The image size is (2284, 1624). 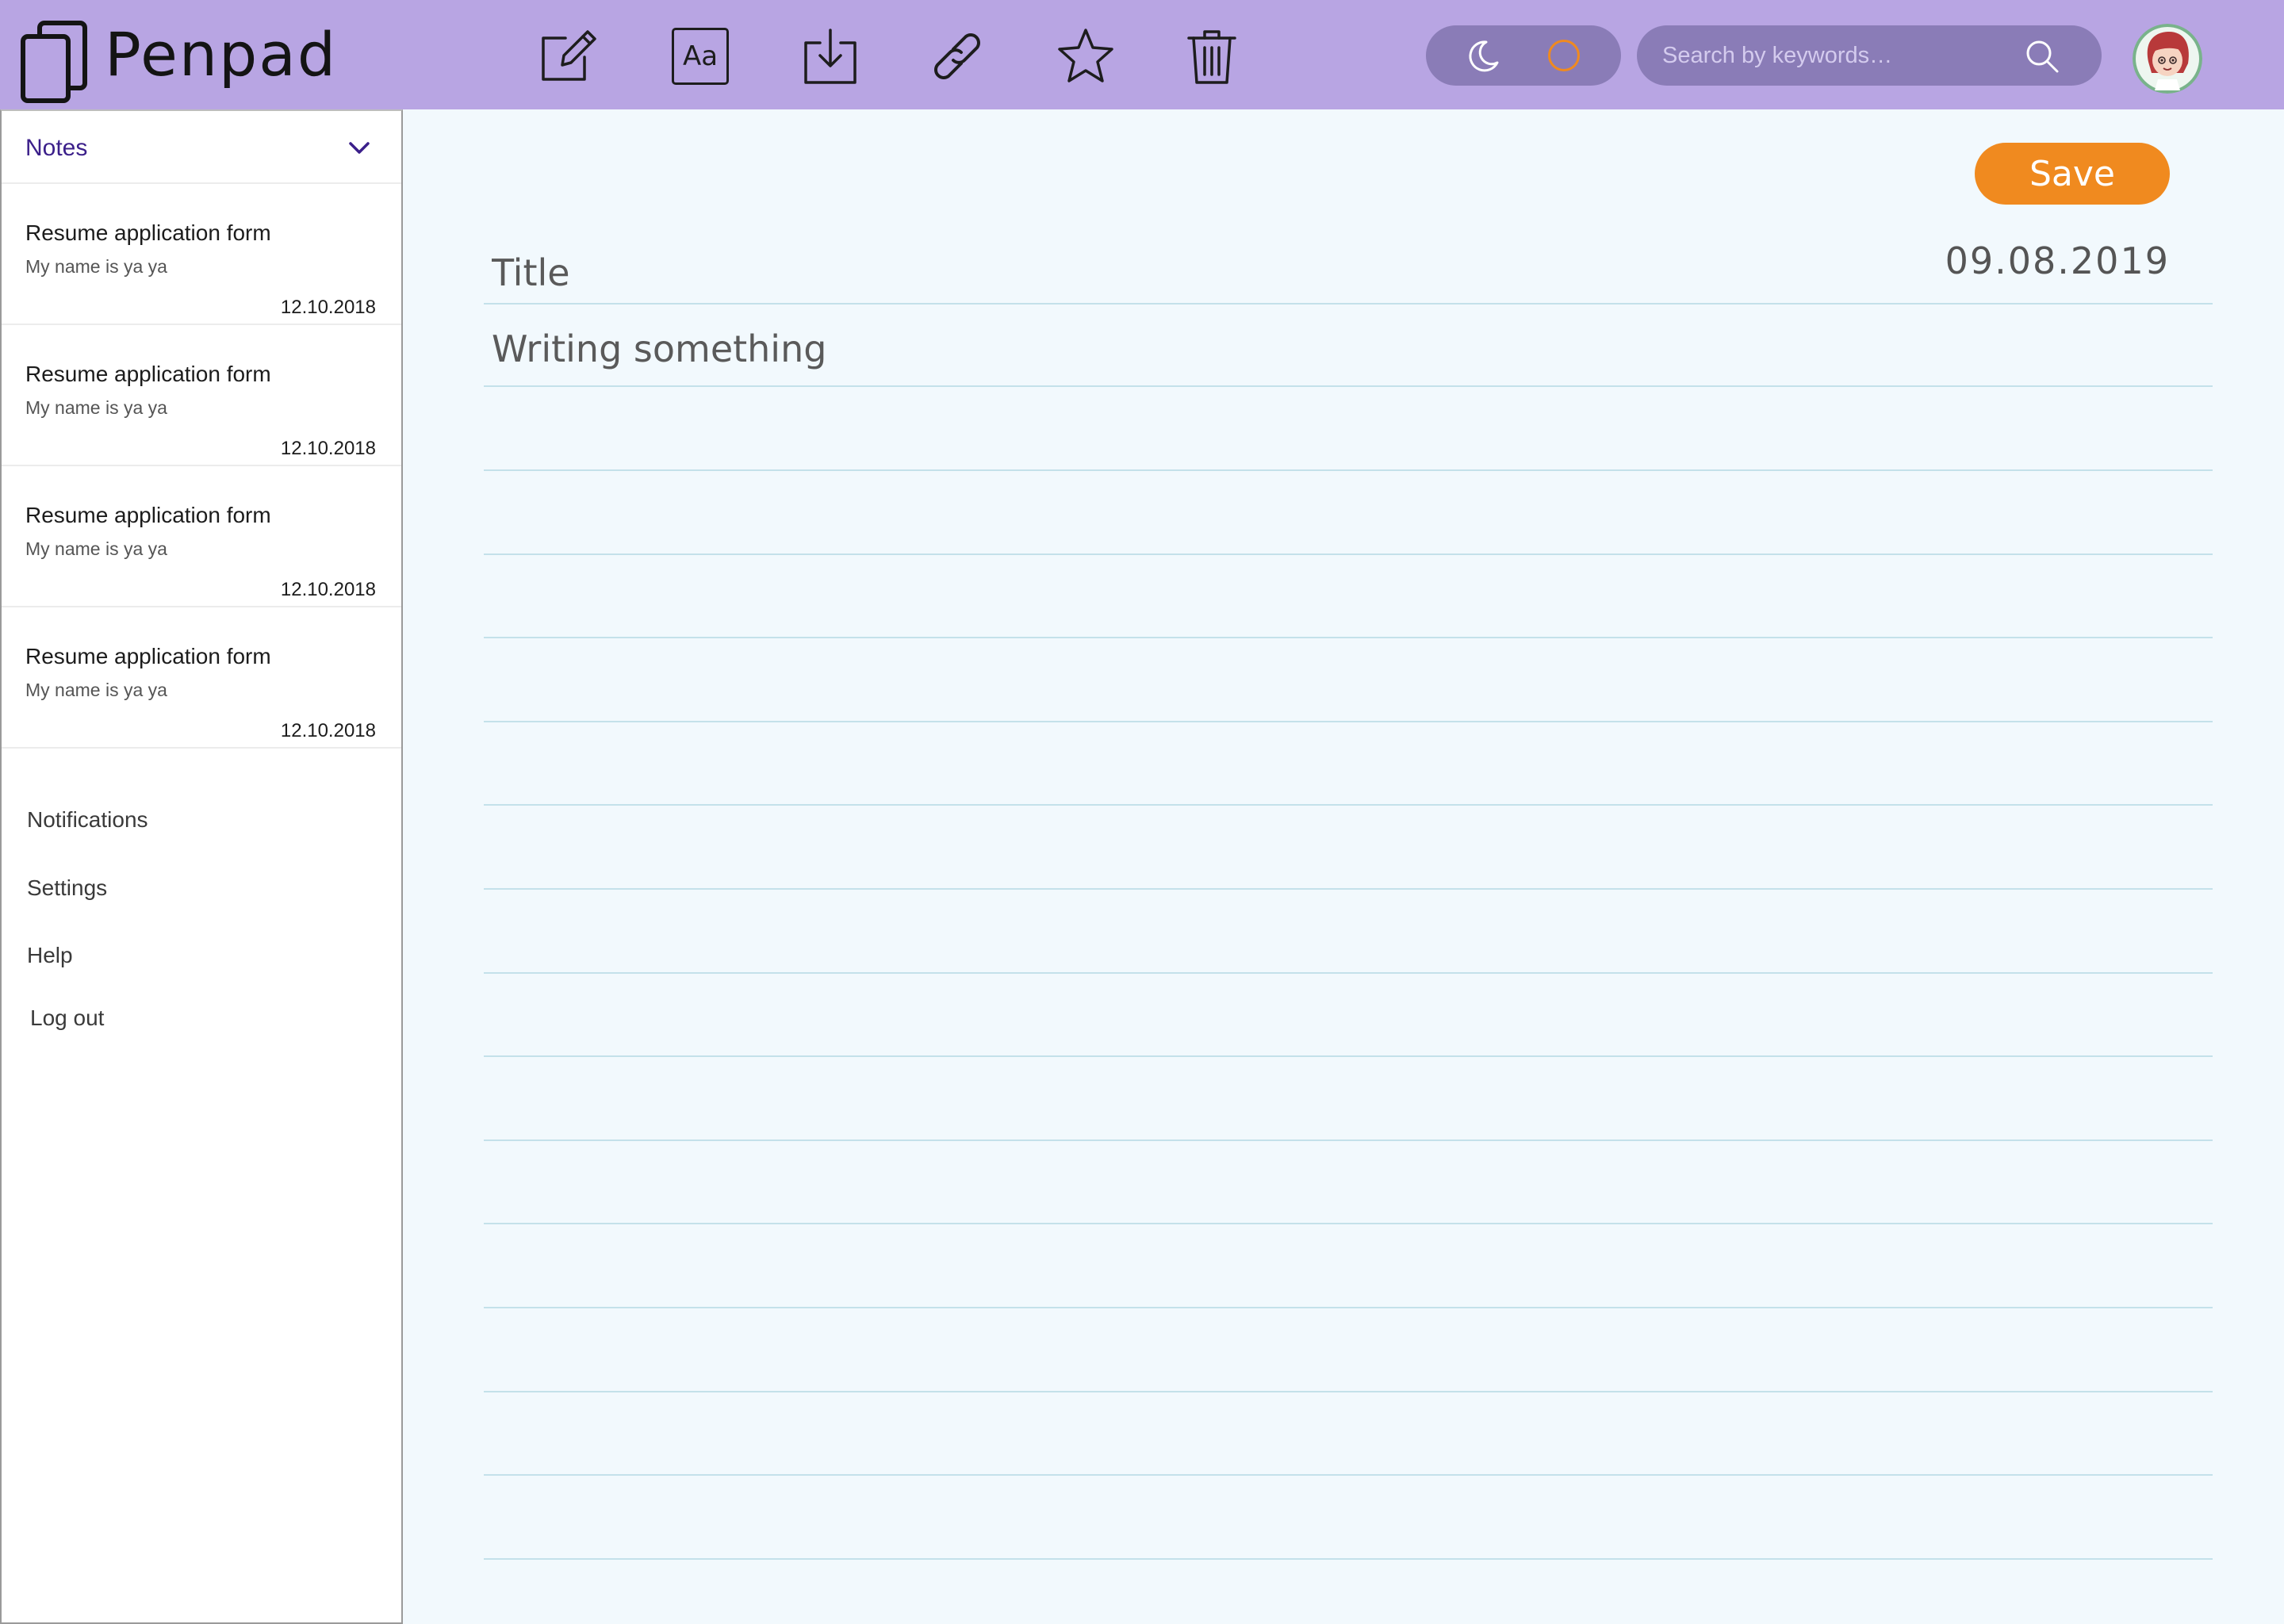 I want to click on nav-help: Help, so click(x=50, y=955).